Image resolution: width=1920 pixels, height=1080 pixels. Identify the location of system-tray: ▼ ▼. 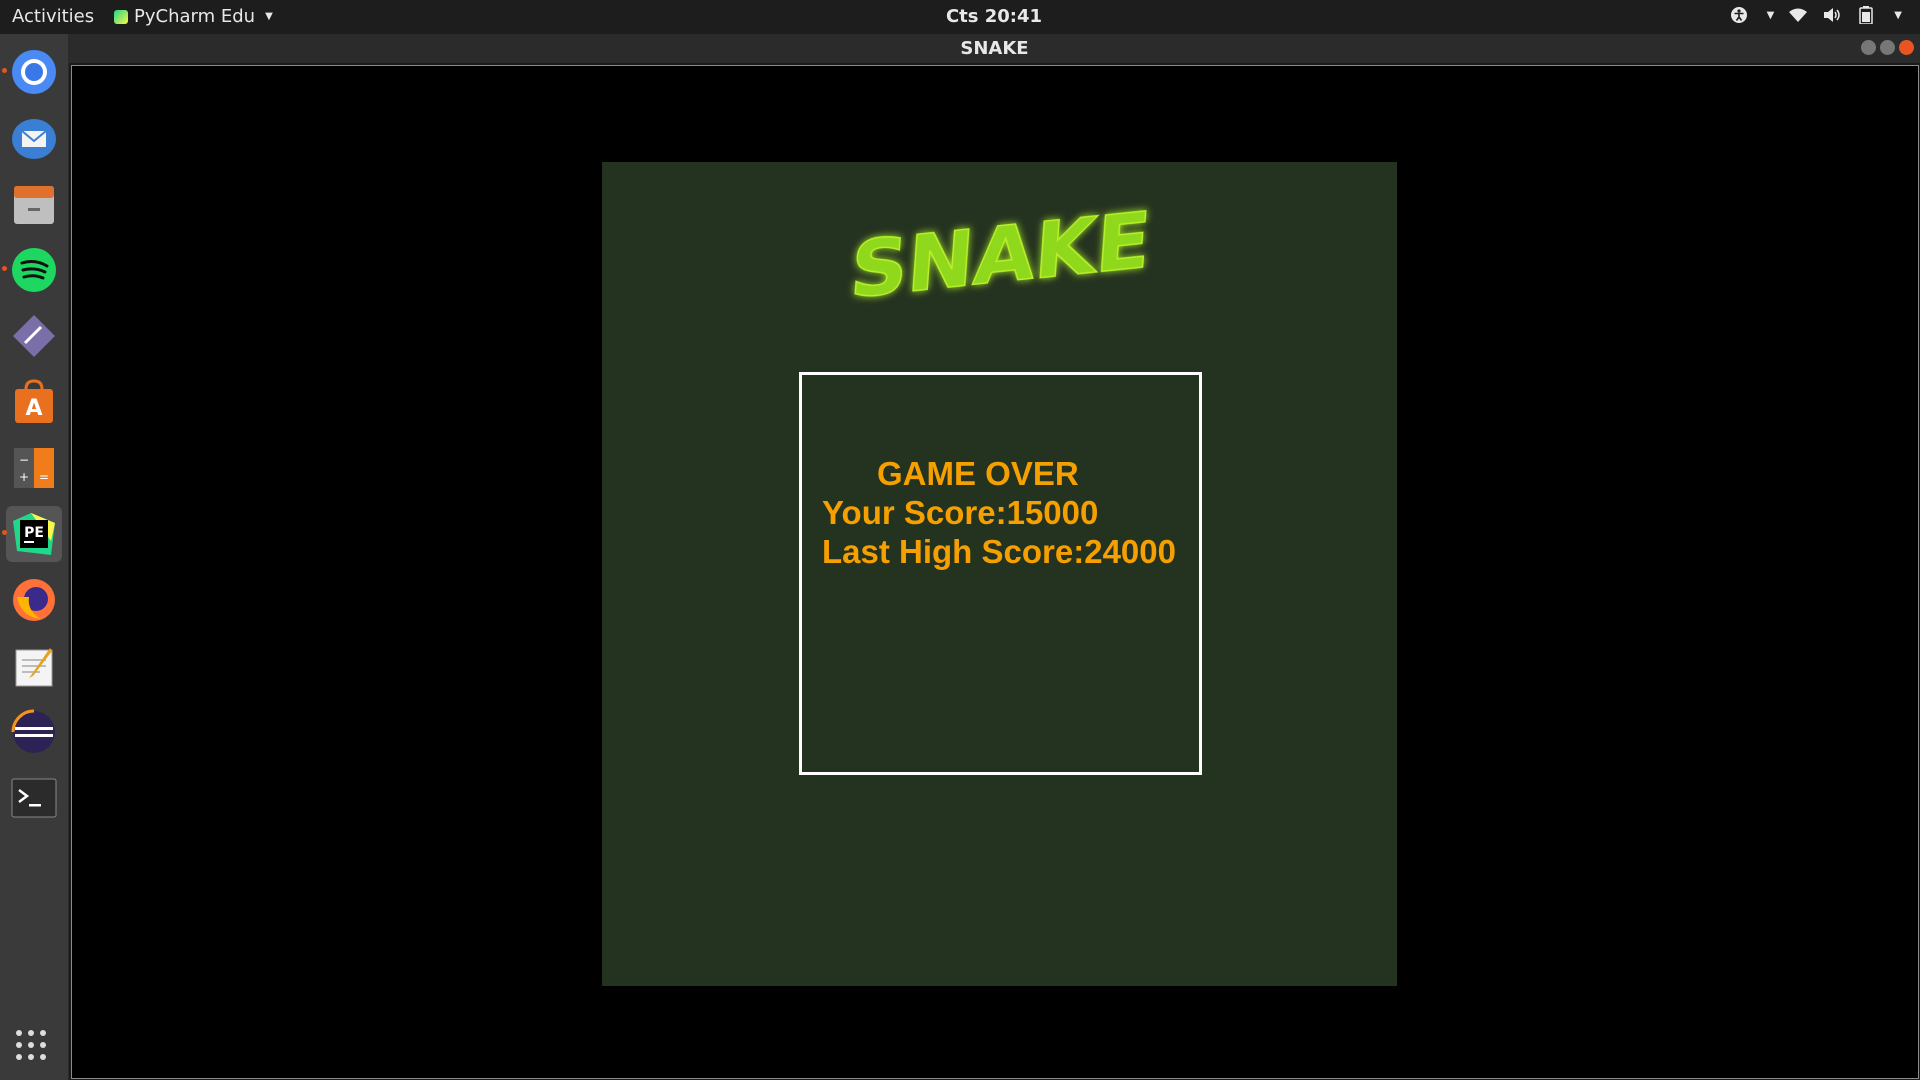
(1815, 15).